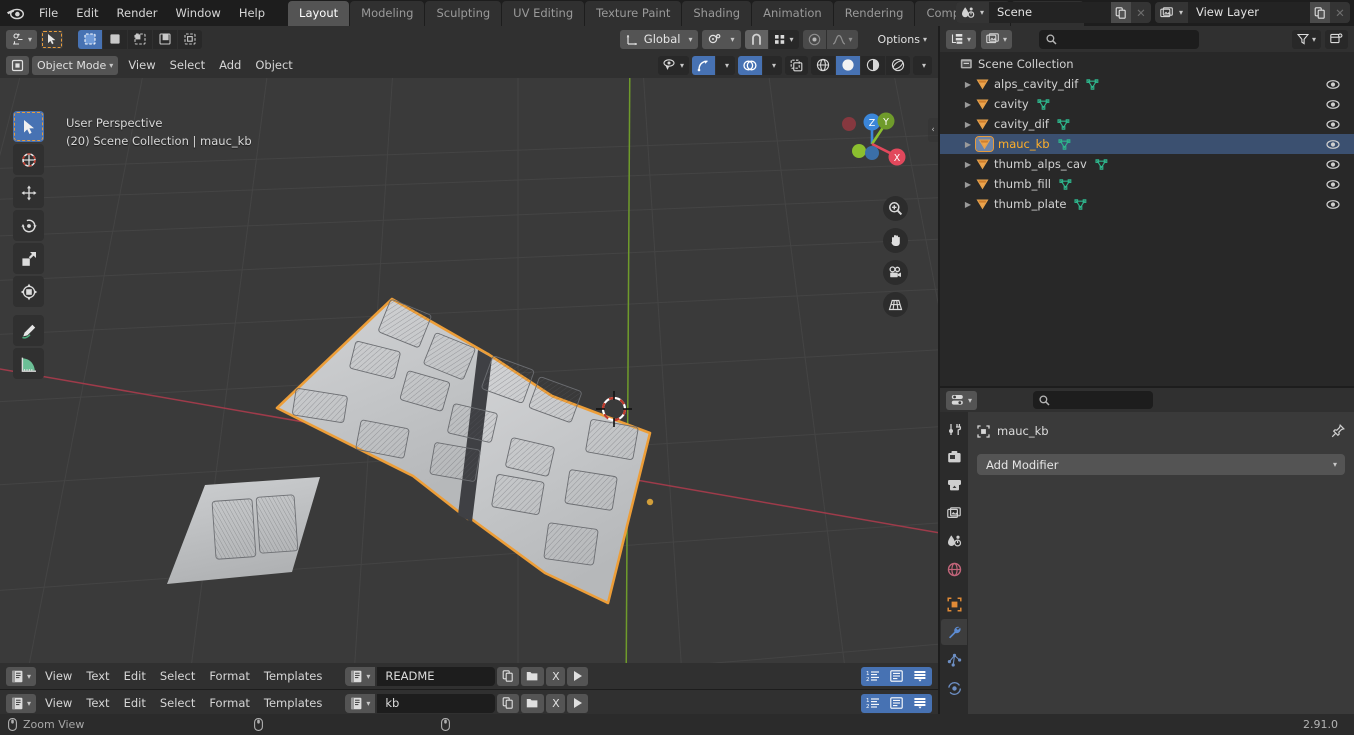  I want to click on gizmo-toggle-icon, so click(704, 65).